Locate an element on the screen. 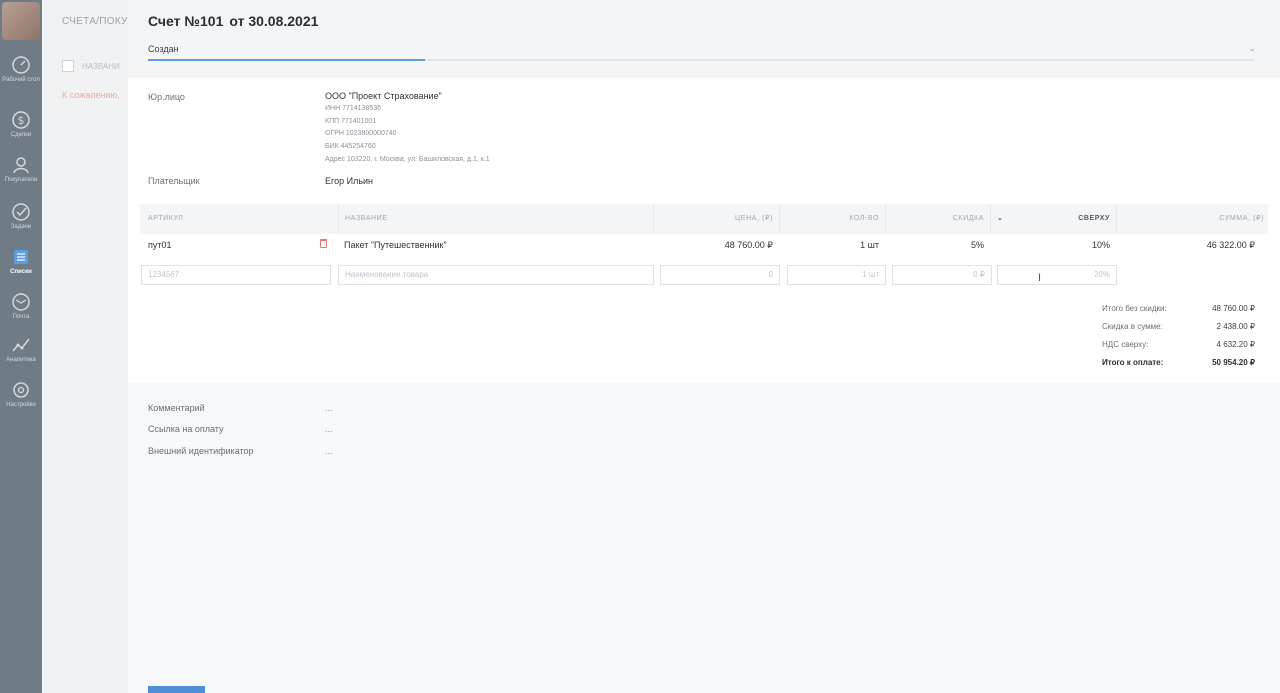  page-title: Счет №101 от 30.08.2021 is located at coordinates (233, 21).